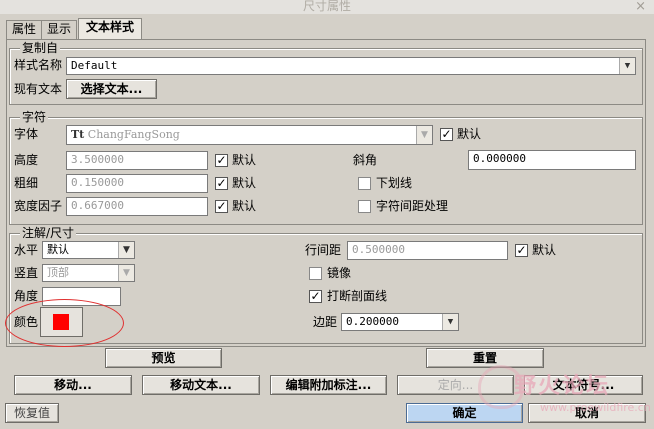 This screenshot has width=654, height=429. Describe the element at coordinates (249, 135) in the screenshot. I see `font-select: Tt ChangFangSong ▼` at that location.